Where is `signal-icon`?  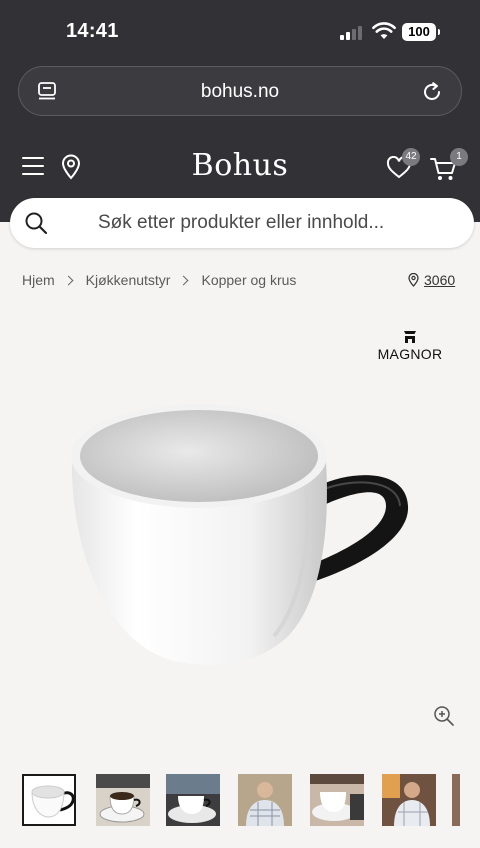
signal-icon is located at coordinates (353, 33).